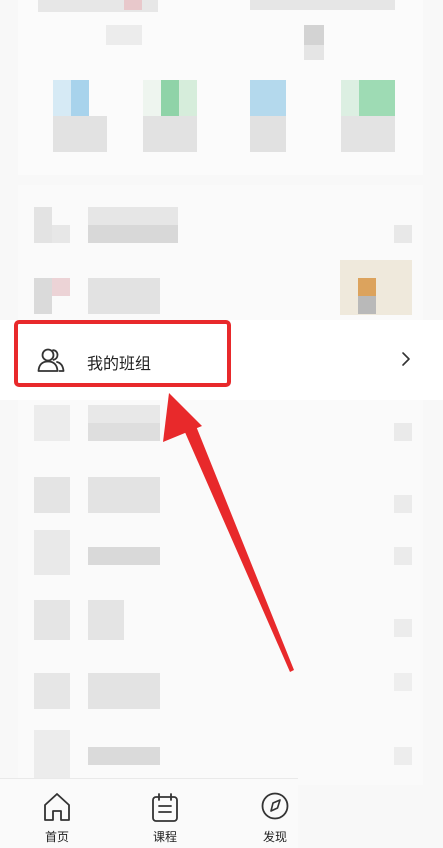  I want to click on tab-courses-label: 课程, so click(164, 837).